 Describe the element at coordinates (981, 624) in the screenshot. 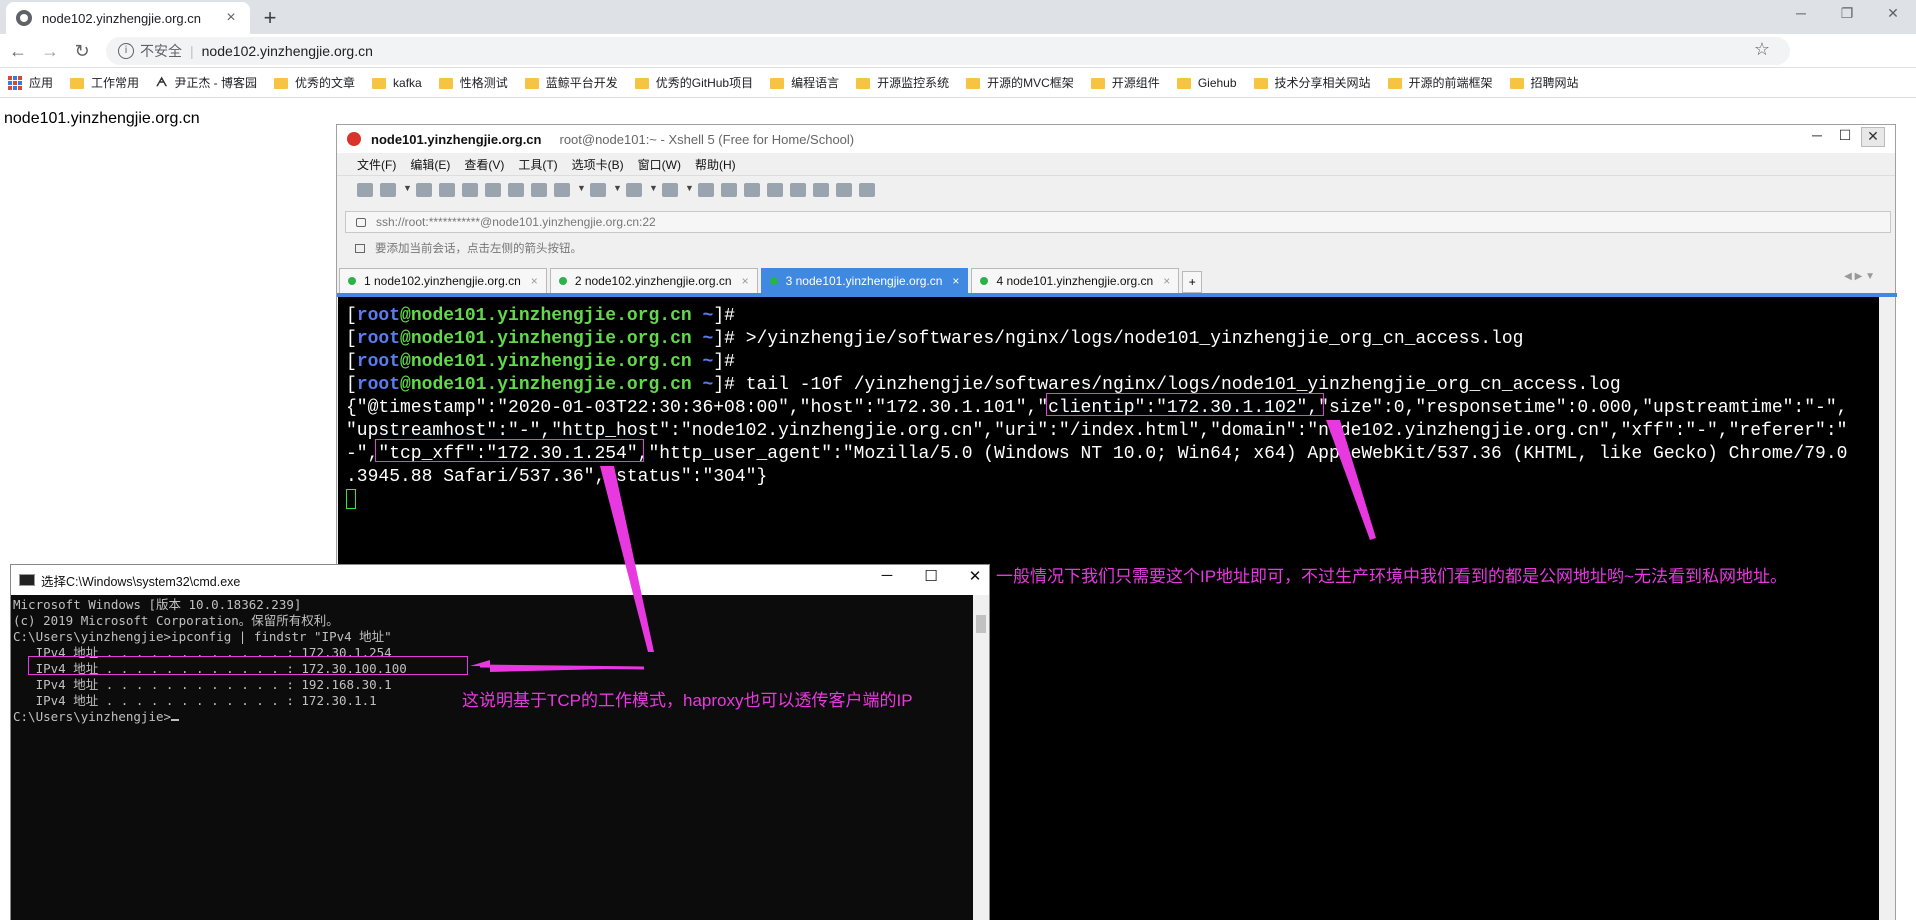

I see `cmd-scroll-thumb` at that location.